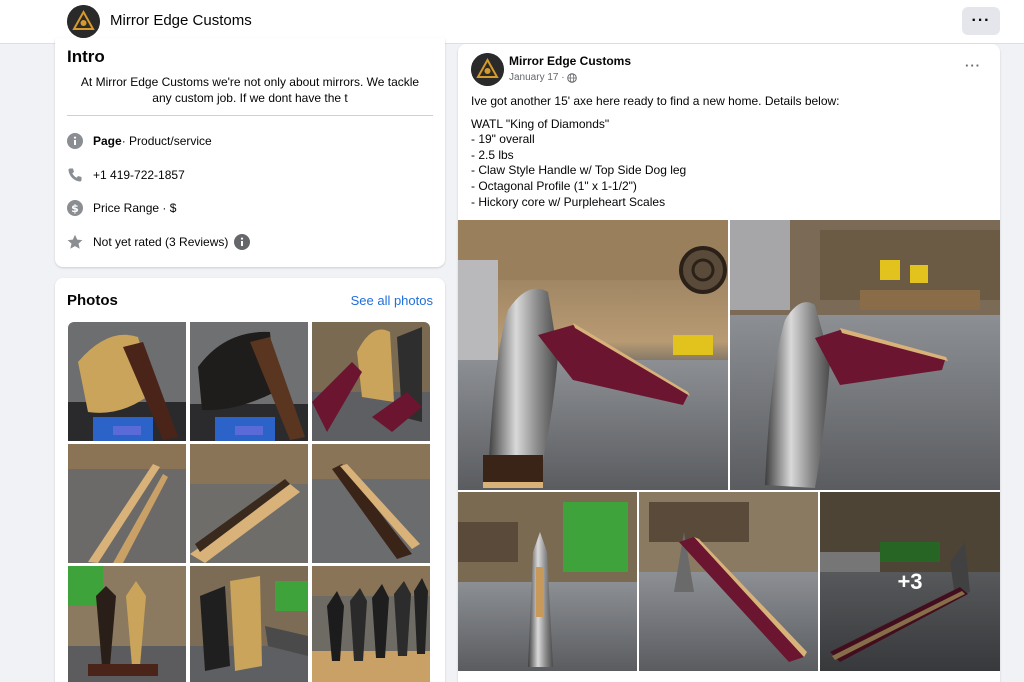 Image resolution: width=1024 pixels, height=682 pixels. I want to click on category-value: · Product/service, so click(166, 141).